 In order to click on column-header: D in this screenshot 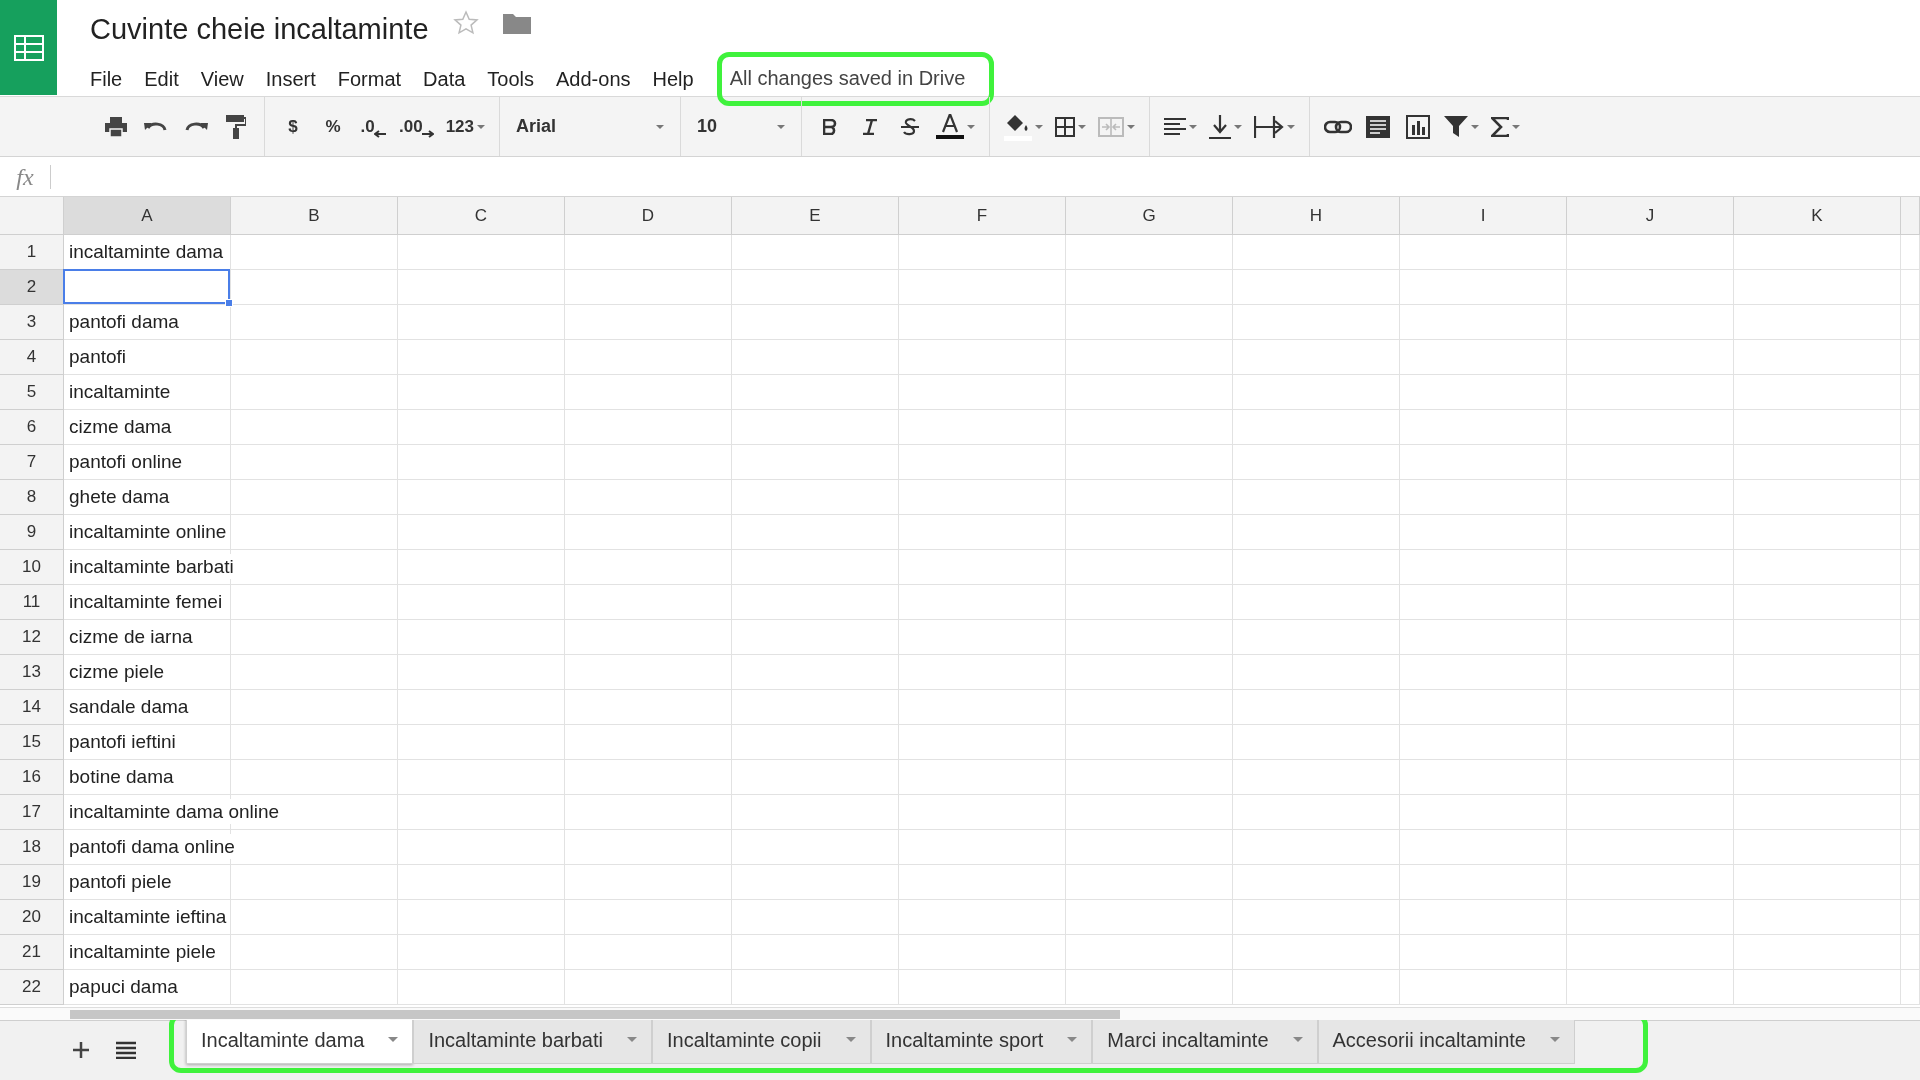, I will do `click(648, 216)`.